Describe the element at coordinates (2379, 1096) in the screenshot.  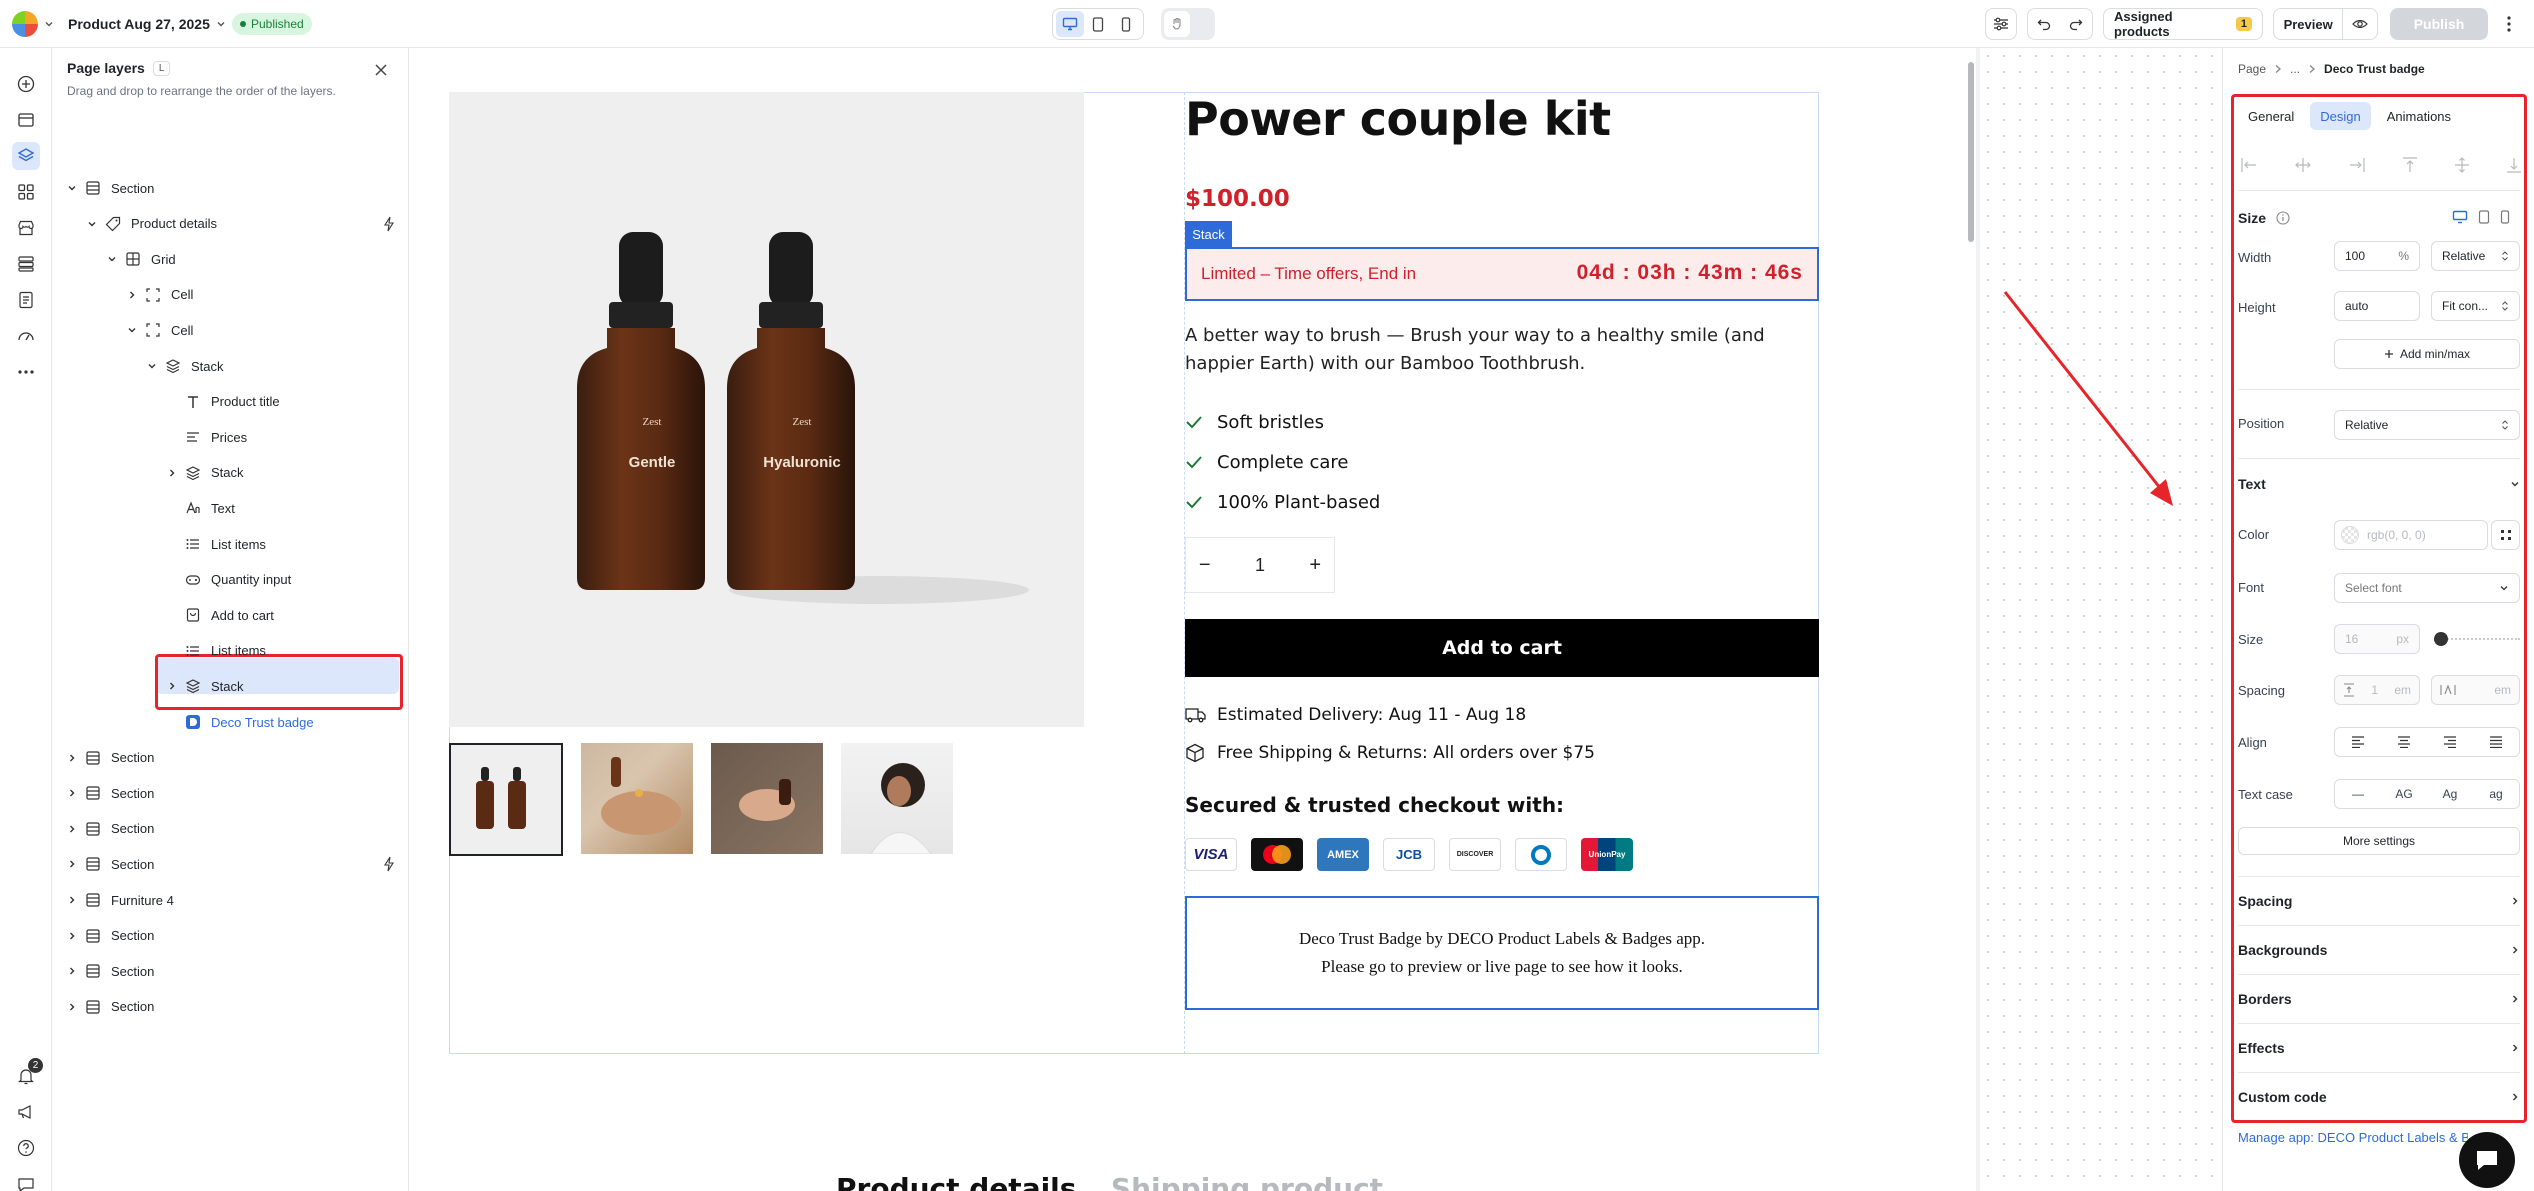
I see `section-custom-code: Custom code` at that location.